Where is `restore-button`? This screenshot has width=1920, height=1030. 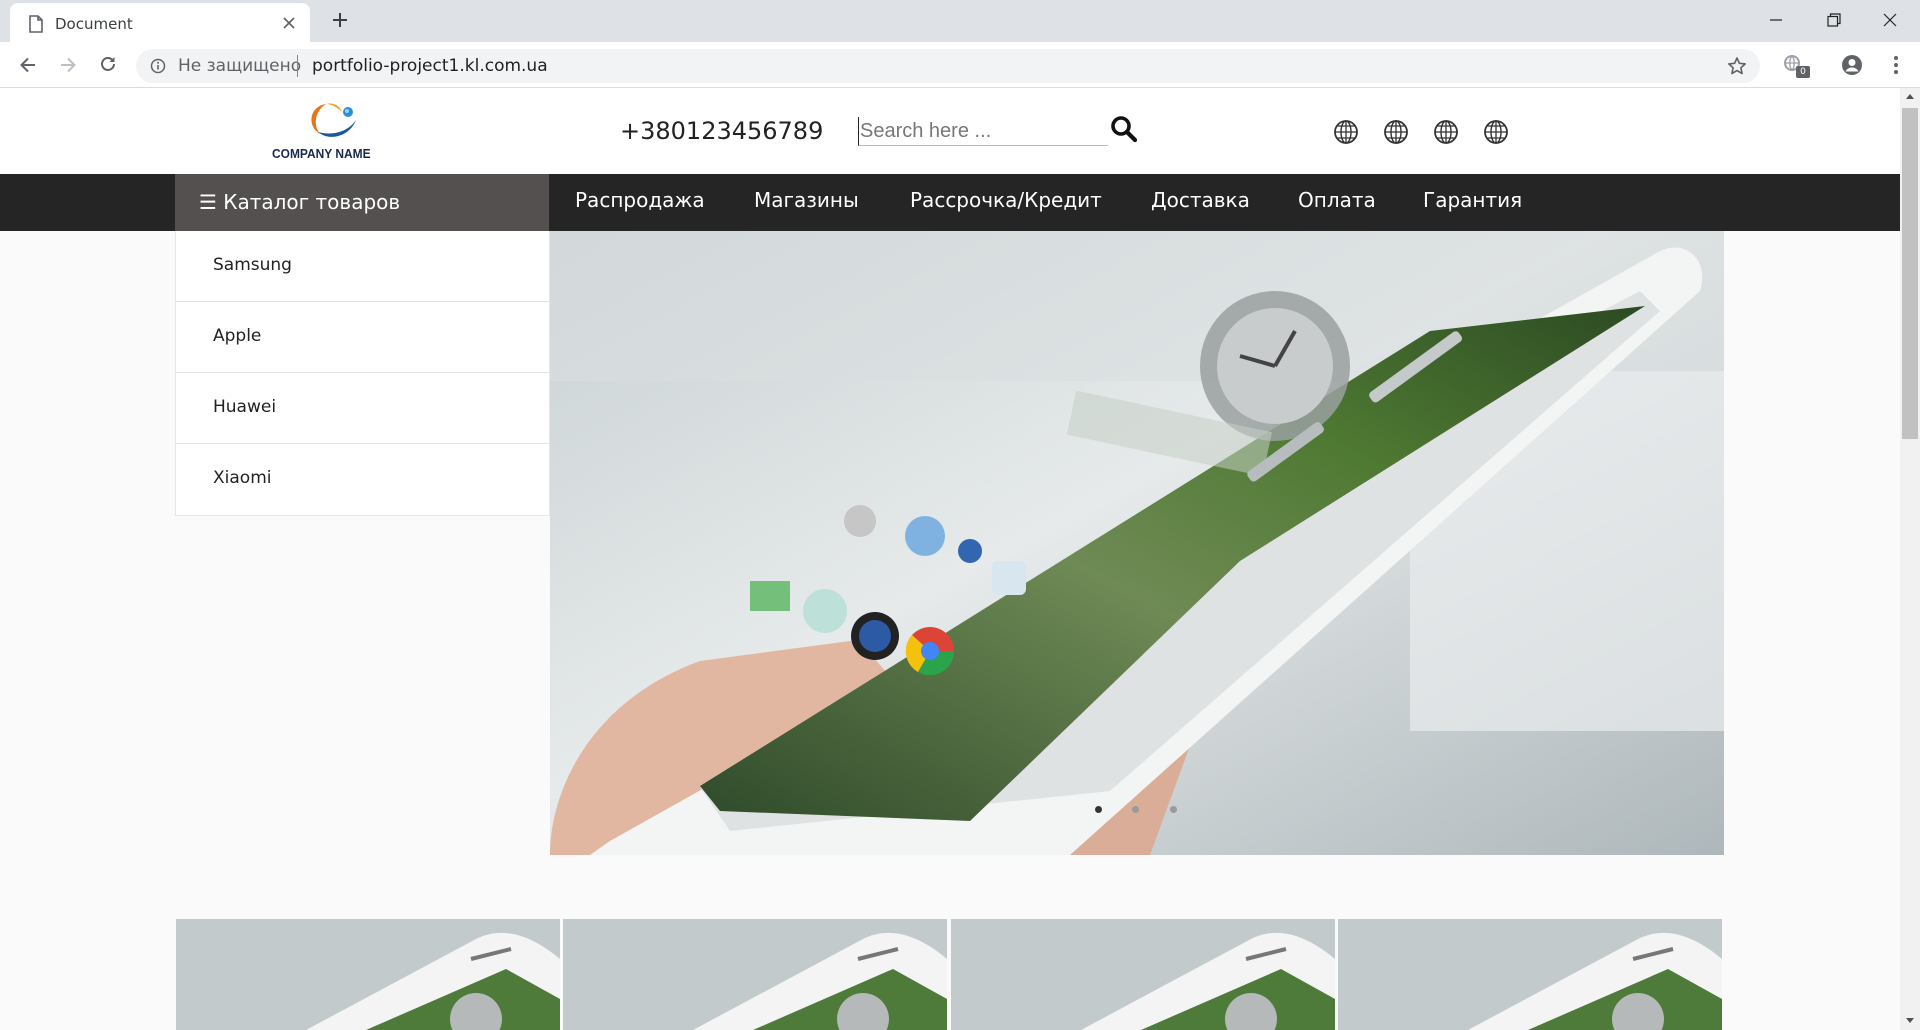 restore-button is located at coordinates (1834, 20).